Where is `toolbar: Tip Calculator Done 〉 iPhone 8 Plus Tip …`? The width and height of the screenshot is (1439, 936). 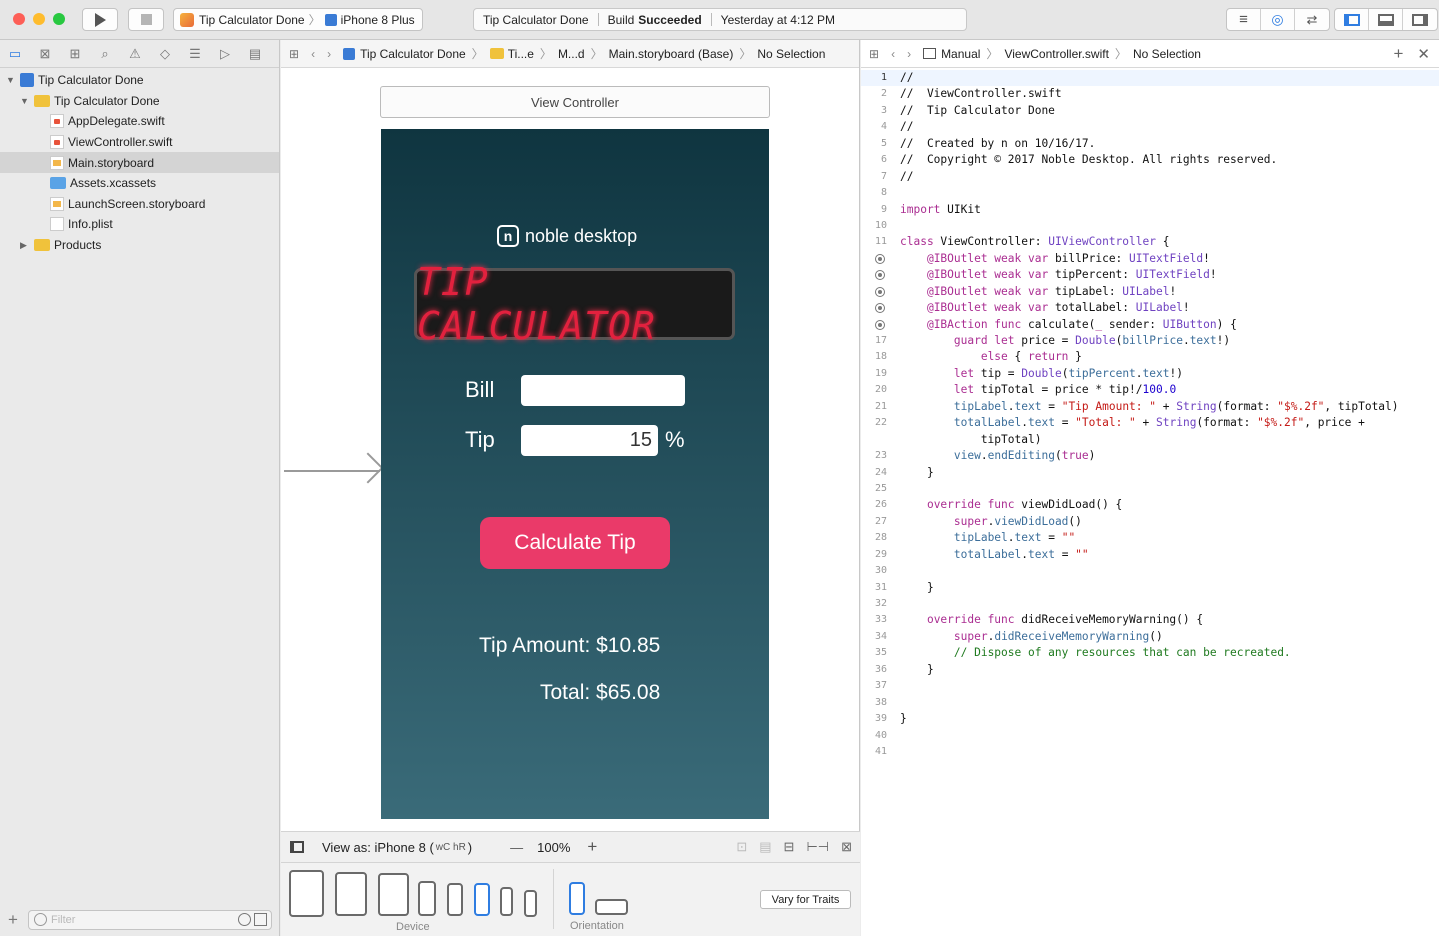 toolbar: Tip Calculator Done 〉 iPhone 8 Plus Tip … is located at coordinates (719, 20).